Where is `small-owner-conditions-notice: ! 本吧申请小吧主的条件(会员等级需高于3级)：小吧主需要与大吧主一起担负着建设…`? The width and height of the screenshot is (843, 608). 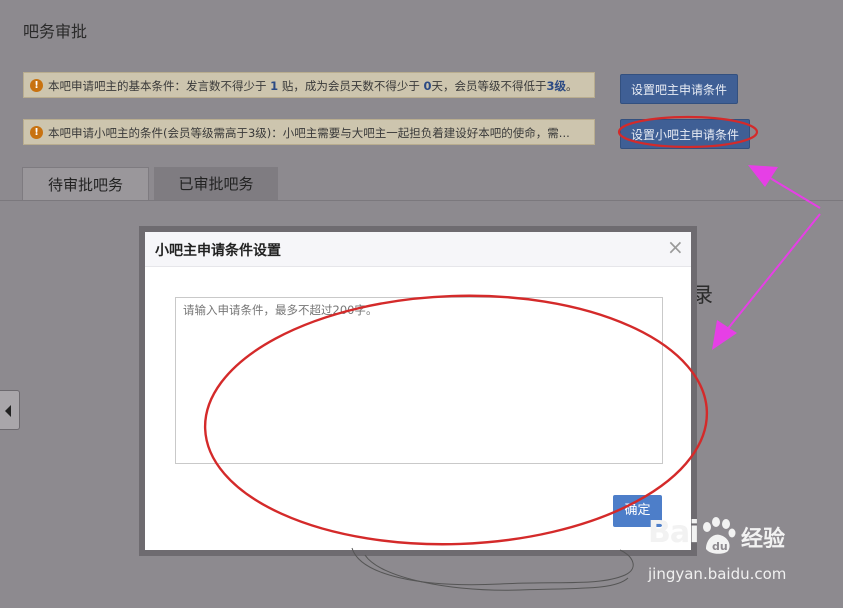 small-owner-conditions-notice: ! 本吧申请小吧主的条件(会员等级需高于3级)：小吧主需要与大吧主一起担负着建设… is located at coordinates (309, 132).